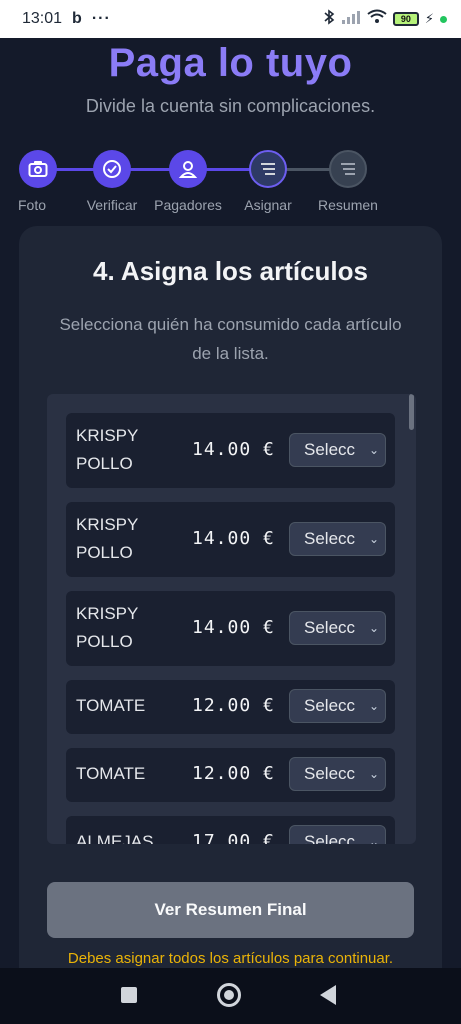  I want to click on step-resumen: Resumen, so click(348, 181).